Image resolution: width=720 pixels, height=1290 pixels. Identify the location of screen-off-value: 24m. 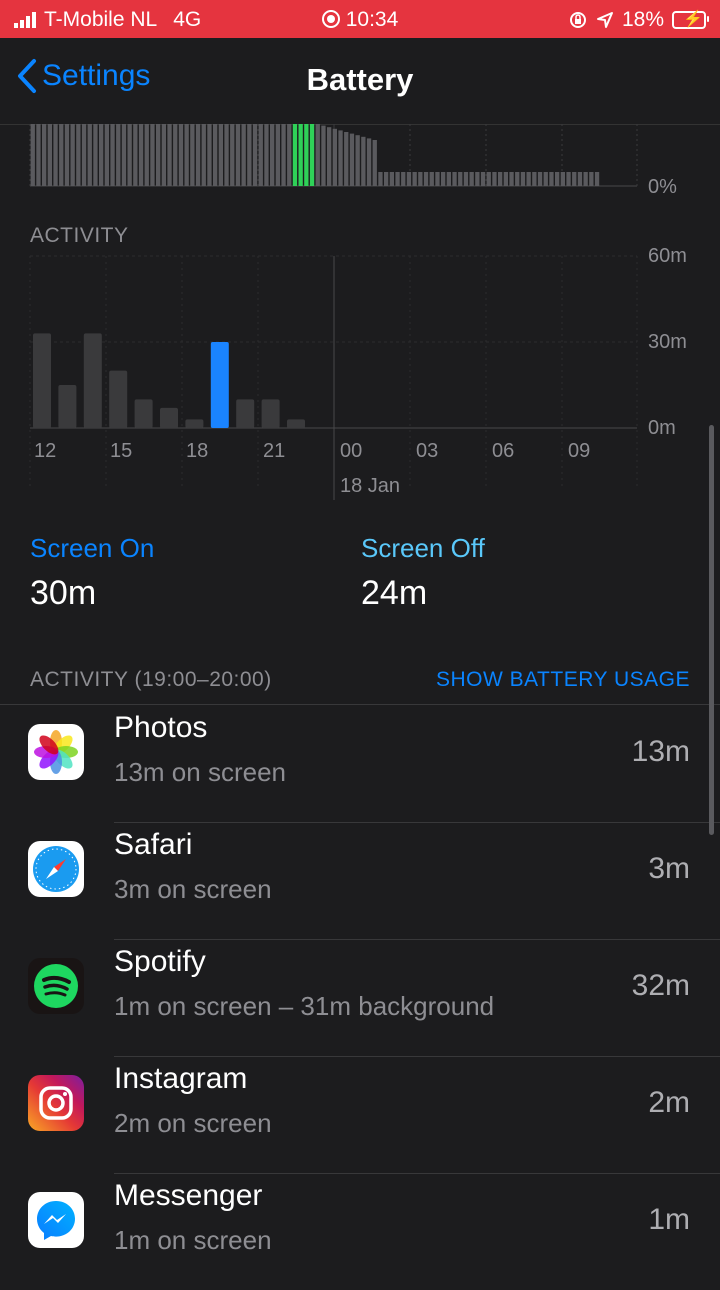
(394, 593).